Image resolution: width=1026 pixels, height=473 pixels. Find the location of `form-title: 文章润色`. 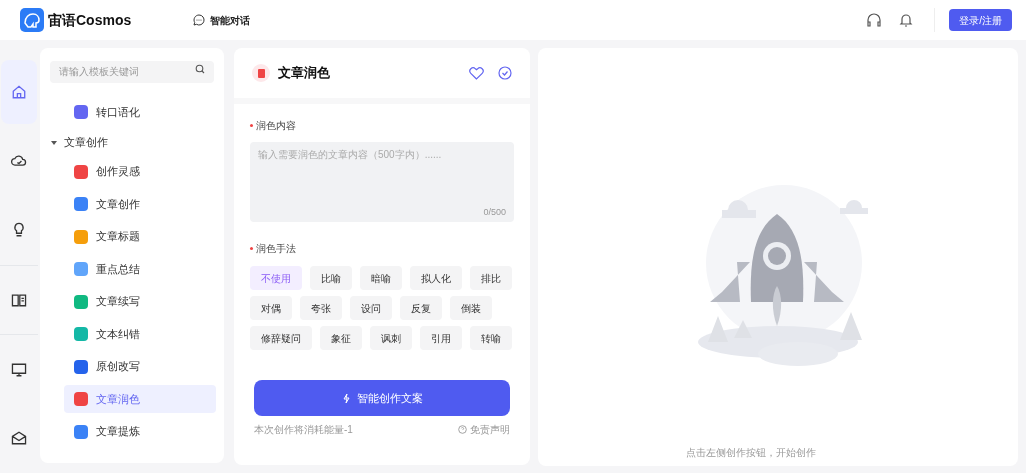

form-title: 文章润色 is located at coordinates (304, 73).